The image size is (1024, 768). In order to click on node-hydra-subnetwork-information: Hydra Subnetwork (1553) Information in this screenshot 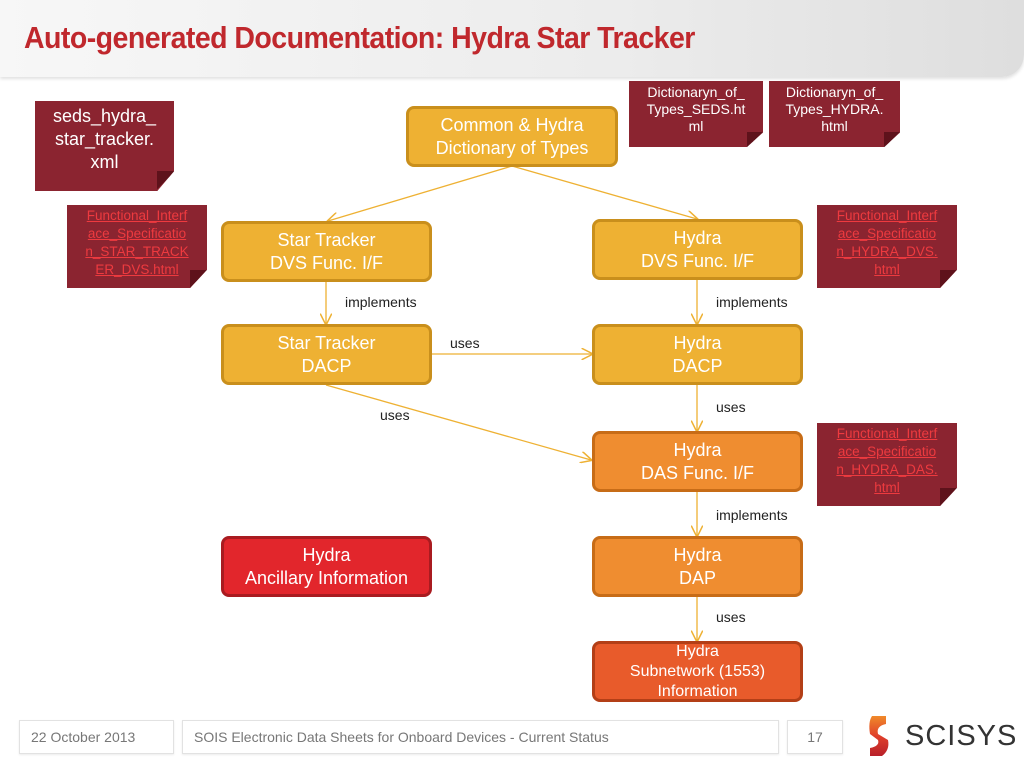, I will do `click(697, 671)`.